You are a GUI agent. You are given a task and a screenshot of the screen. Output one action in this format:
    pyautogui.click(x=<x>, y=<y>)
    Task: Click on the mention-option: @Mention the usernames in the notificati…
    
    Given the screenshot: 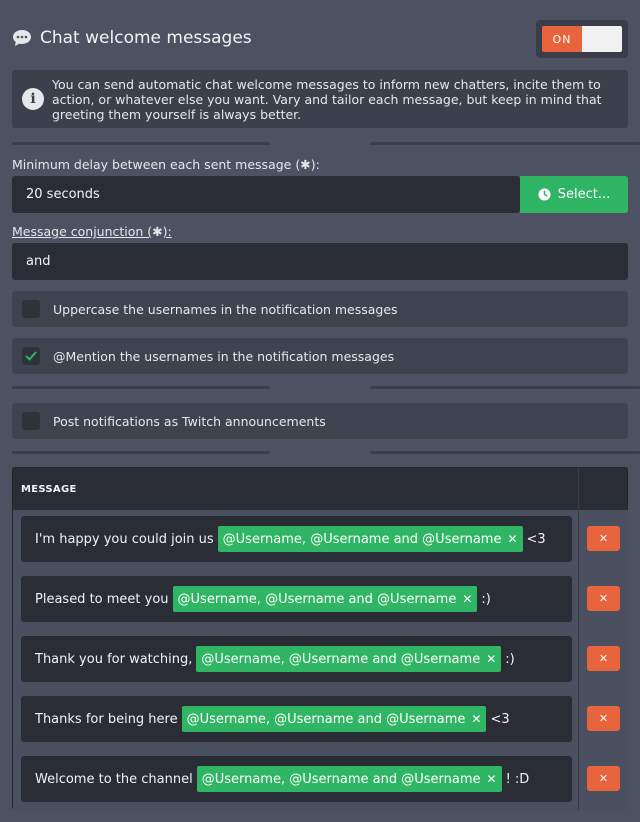 What is the action you would take?
    pyautogui.click(x=320, y=356)
    